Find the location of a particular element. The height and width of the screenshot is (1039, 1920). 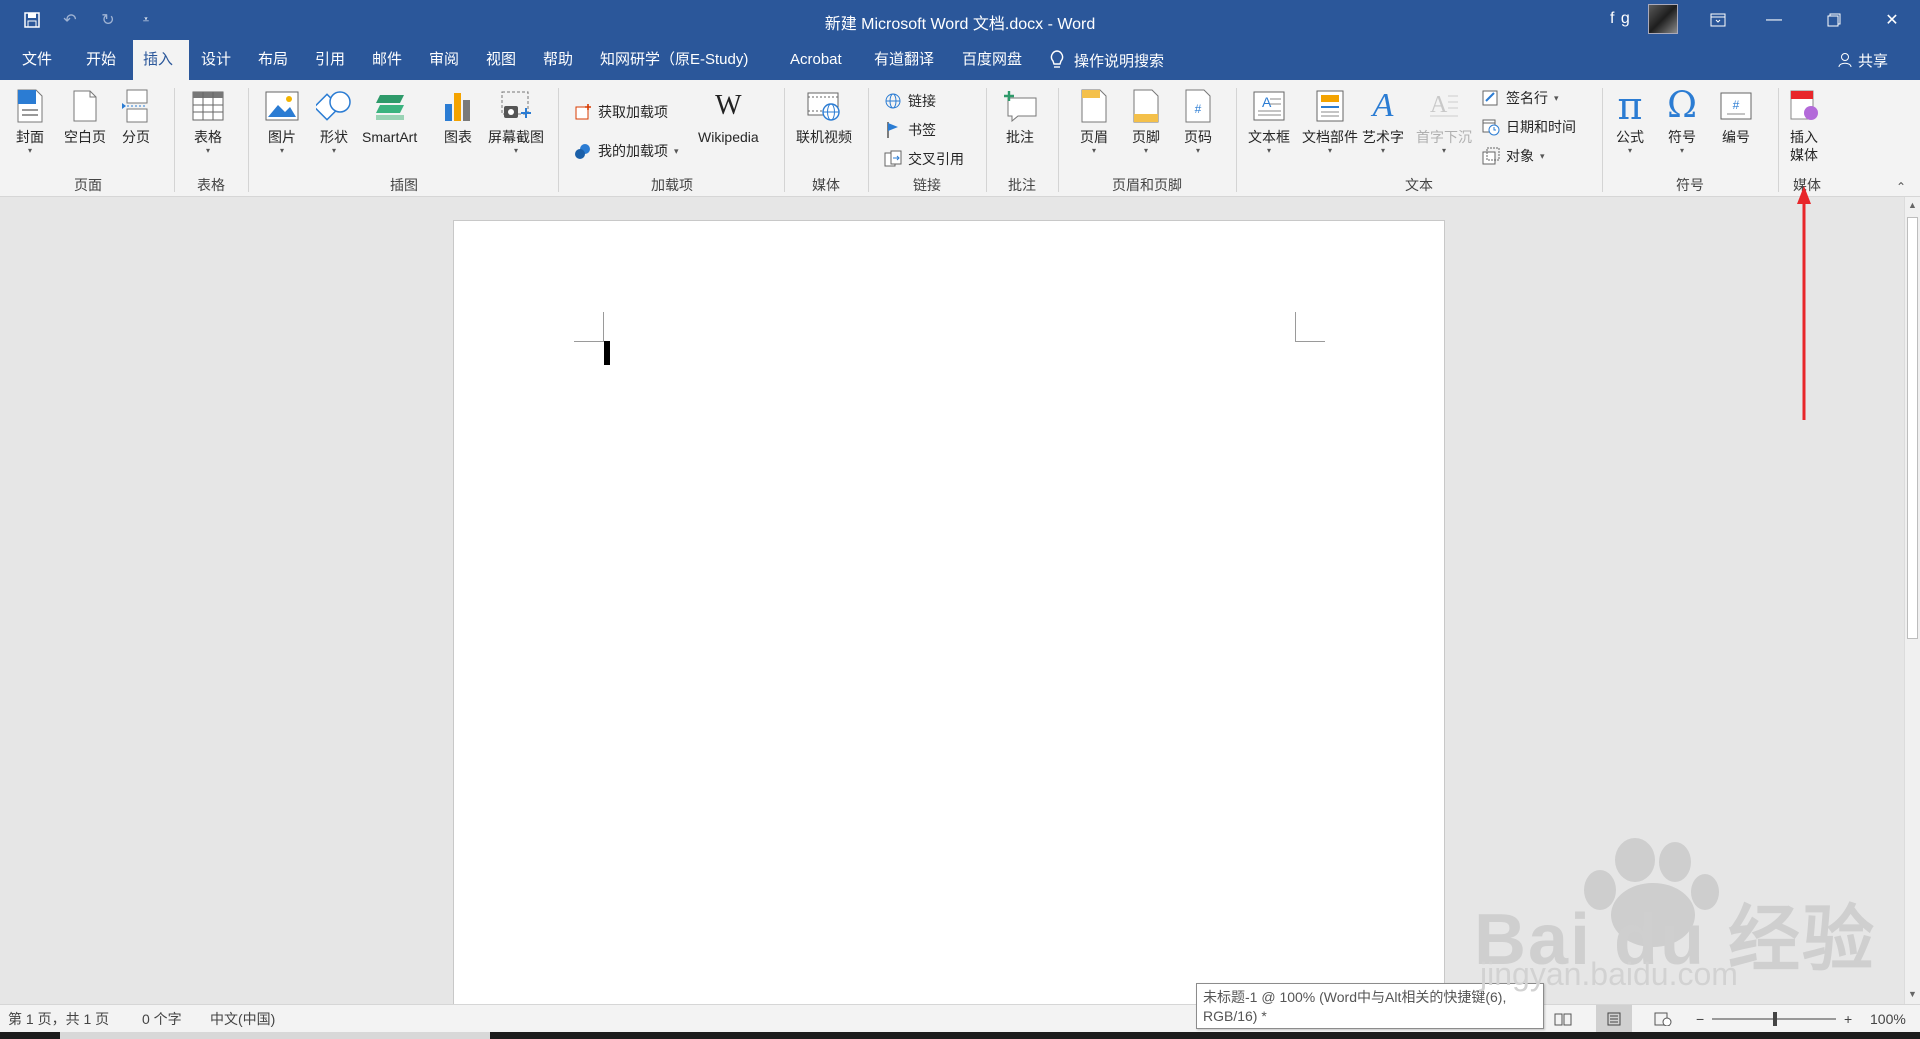

group-label-addins: 加载项 is located at coordinates (672, 185).